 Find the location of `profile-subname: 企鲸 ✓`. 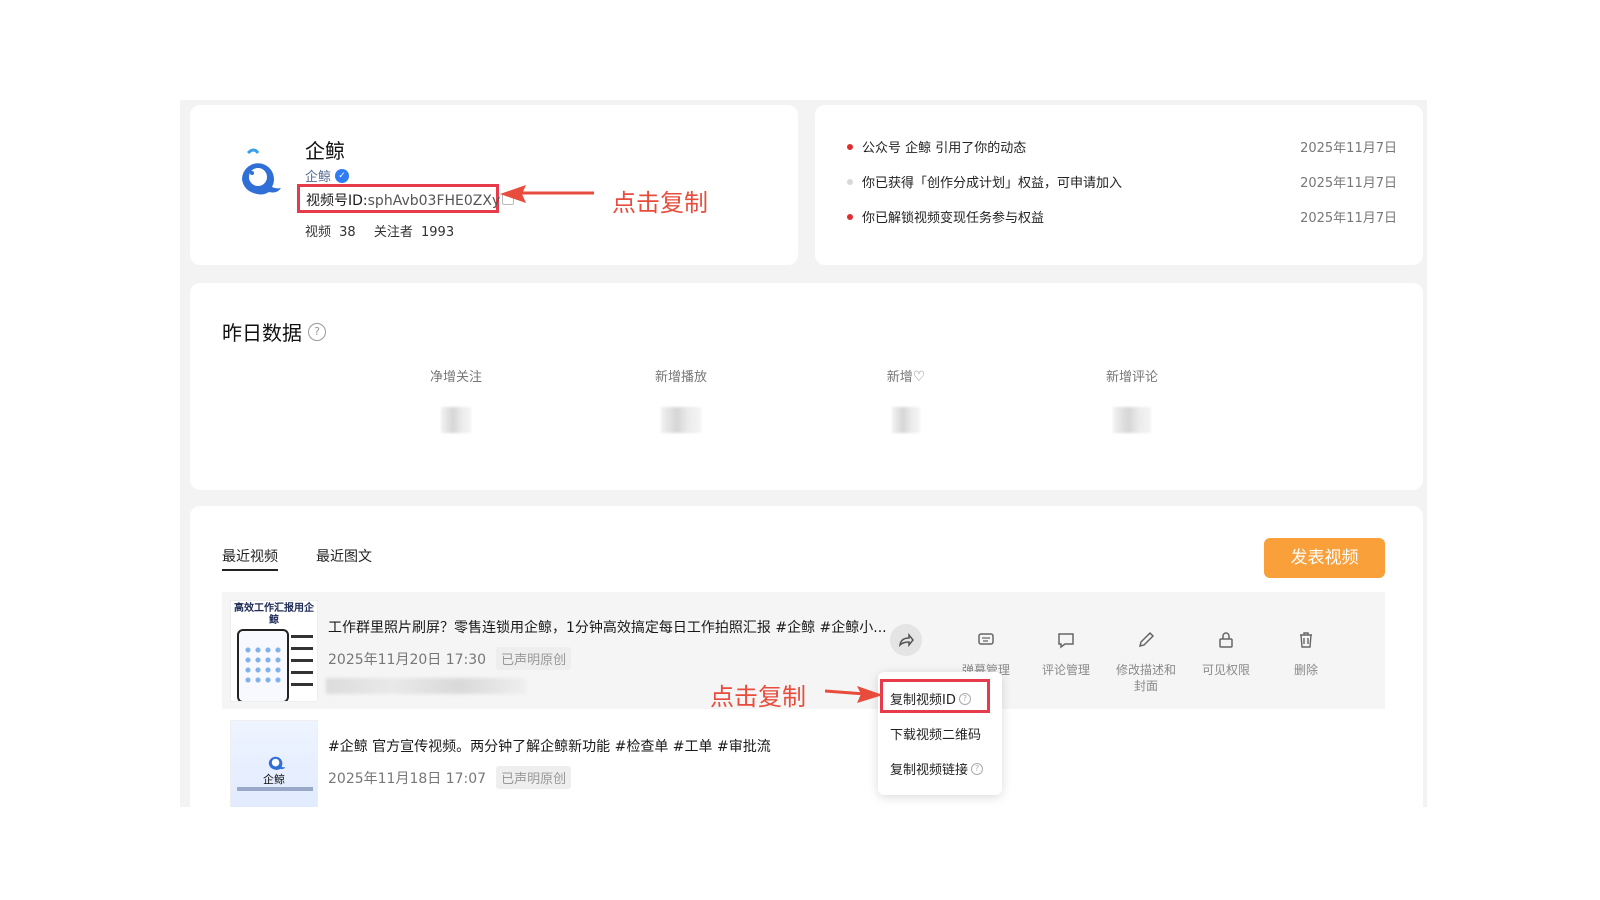

profile-subname: 企鲸 ✓ is located at coordinates (327, 175).